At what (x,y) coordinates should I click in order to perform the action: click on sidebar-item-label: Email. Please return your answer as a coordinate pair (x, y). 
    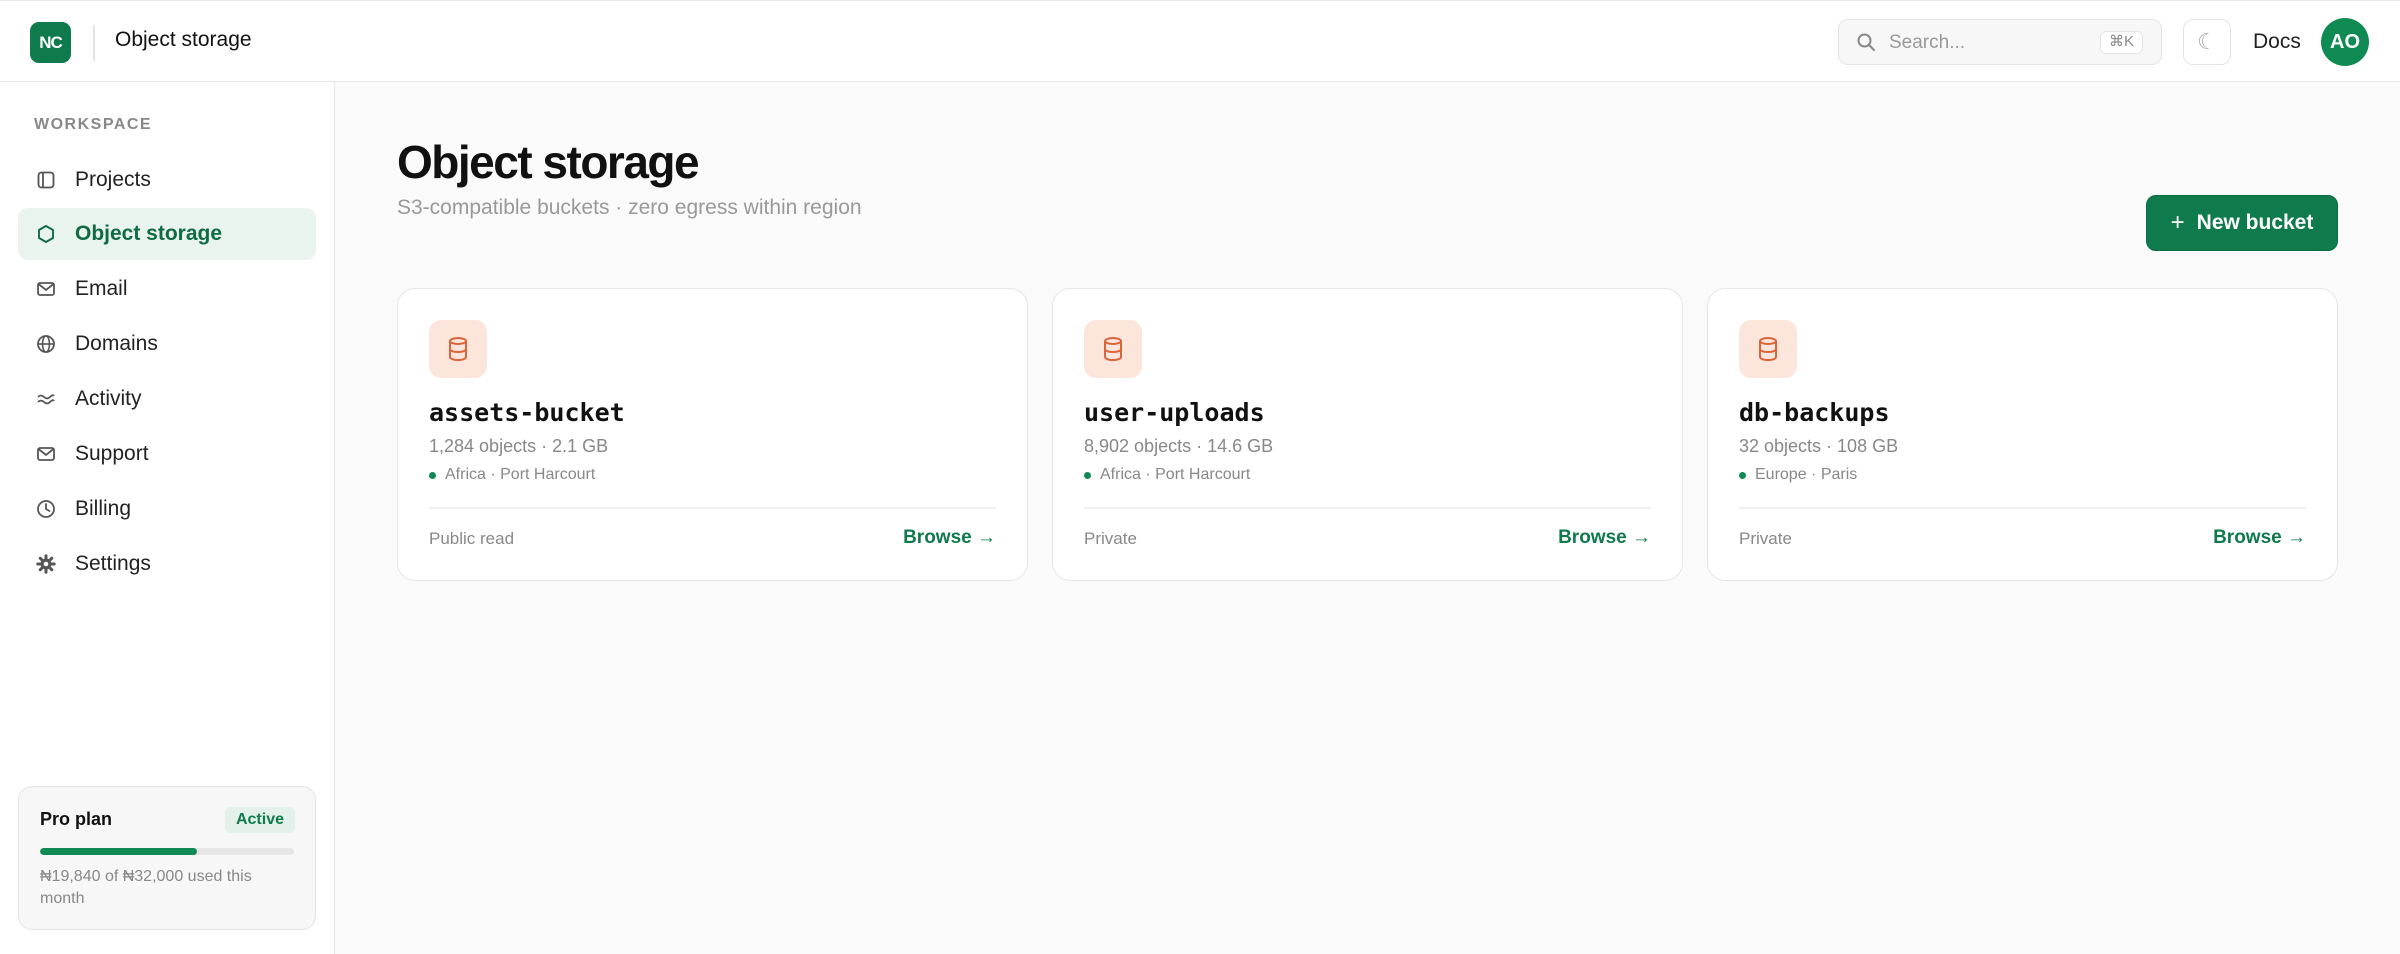
    Looking at the image, I should click on (101, 288).